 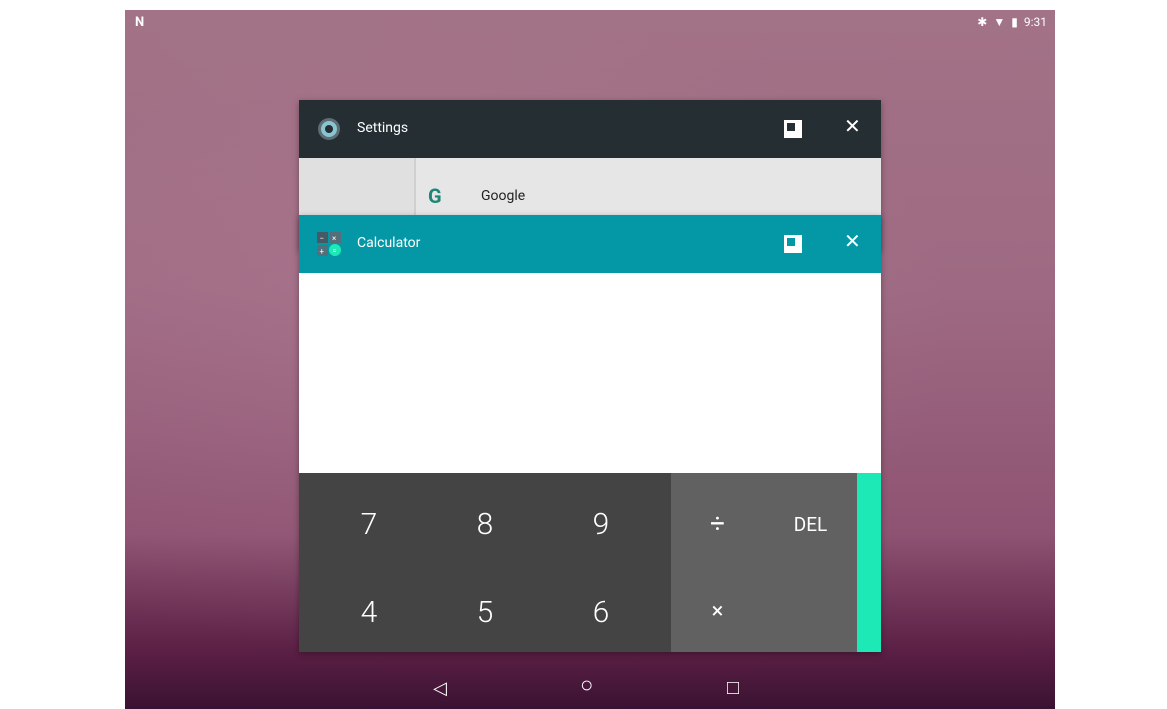 What do you see at coordinates (733, 687) in the screenshot?
I see `recents-button: □` at bounding box center [733, 687].